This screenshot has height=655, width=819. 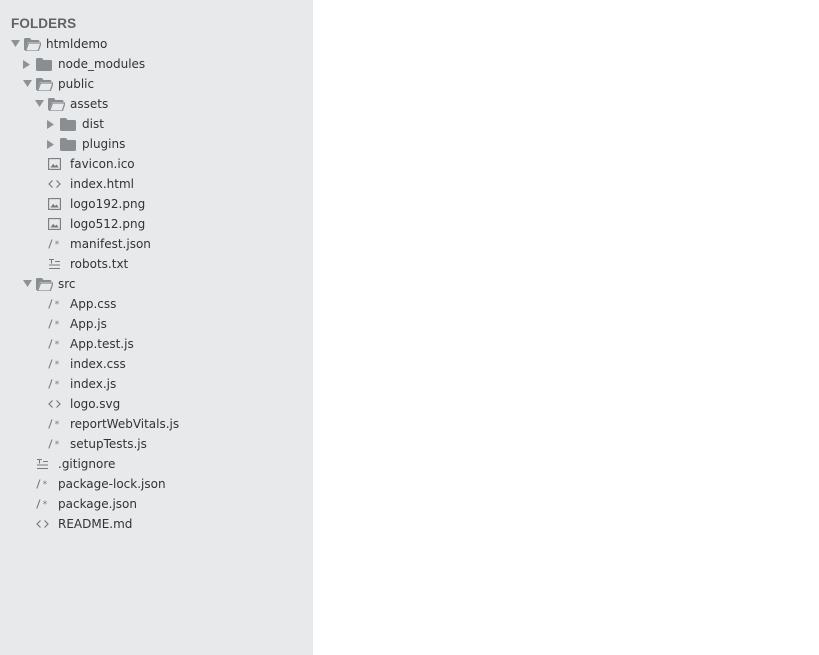 I want to click on file-label: index.css, so click(x=98, y=364).